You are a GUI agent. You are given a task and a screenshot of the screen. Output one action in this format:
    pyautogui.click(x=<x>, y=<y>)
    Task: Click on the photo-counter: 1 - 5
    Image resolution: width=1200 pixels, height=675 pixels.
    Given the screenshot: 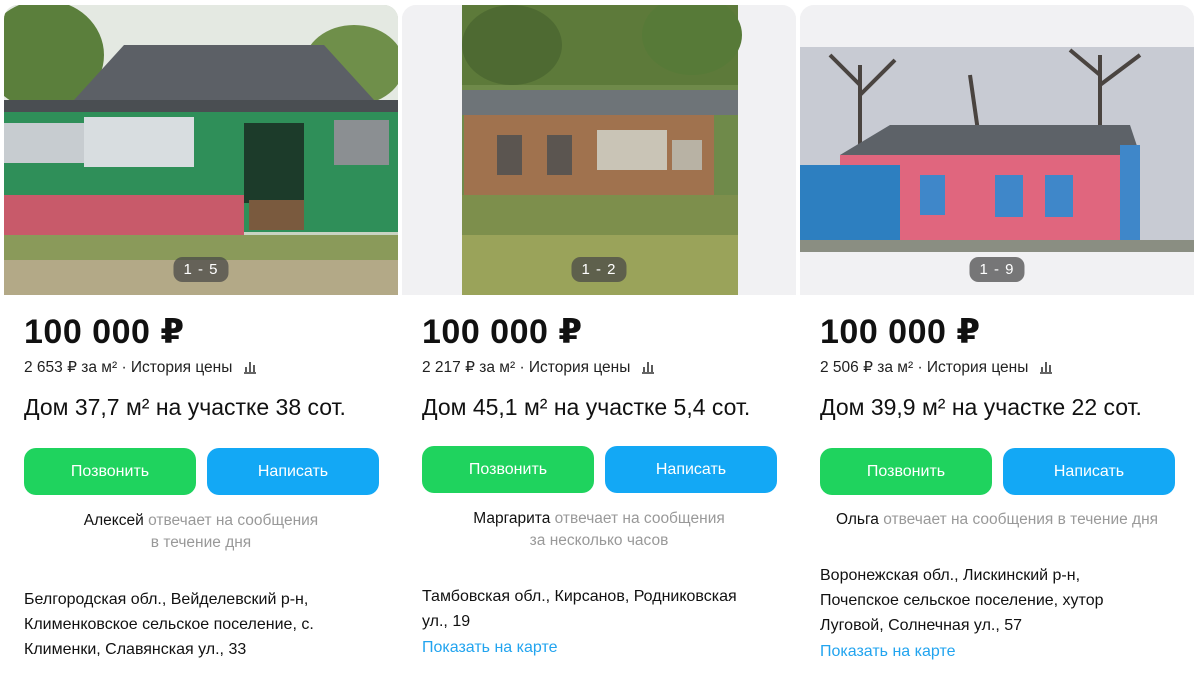 What is the action you would take?
    pyautogui.click(x=201, y=269)
    